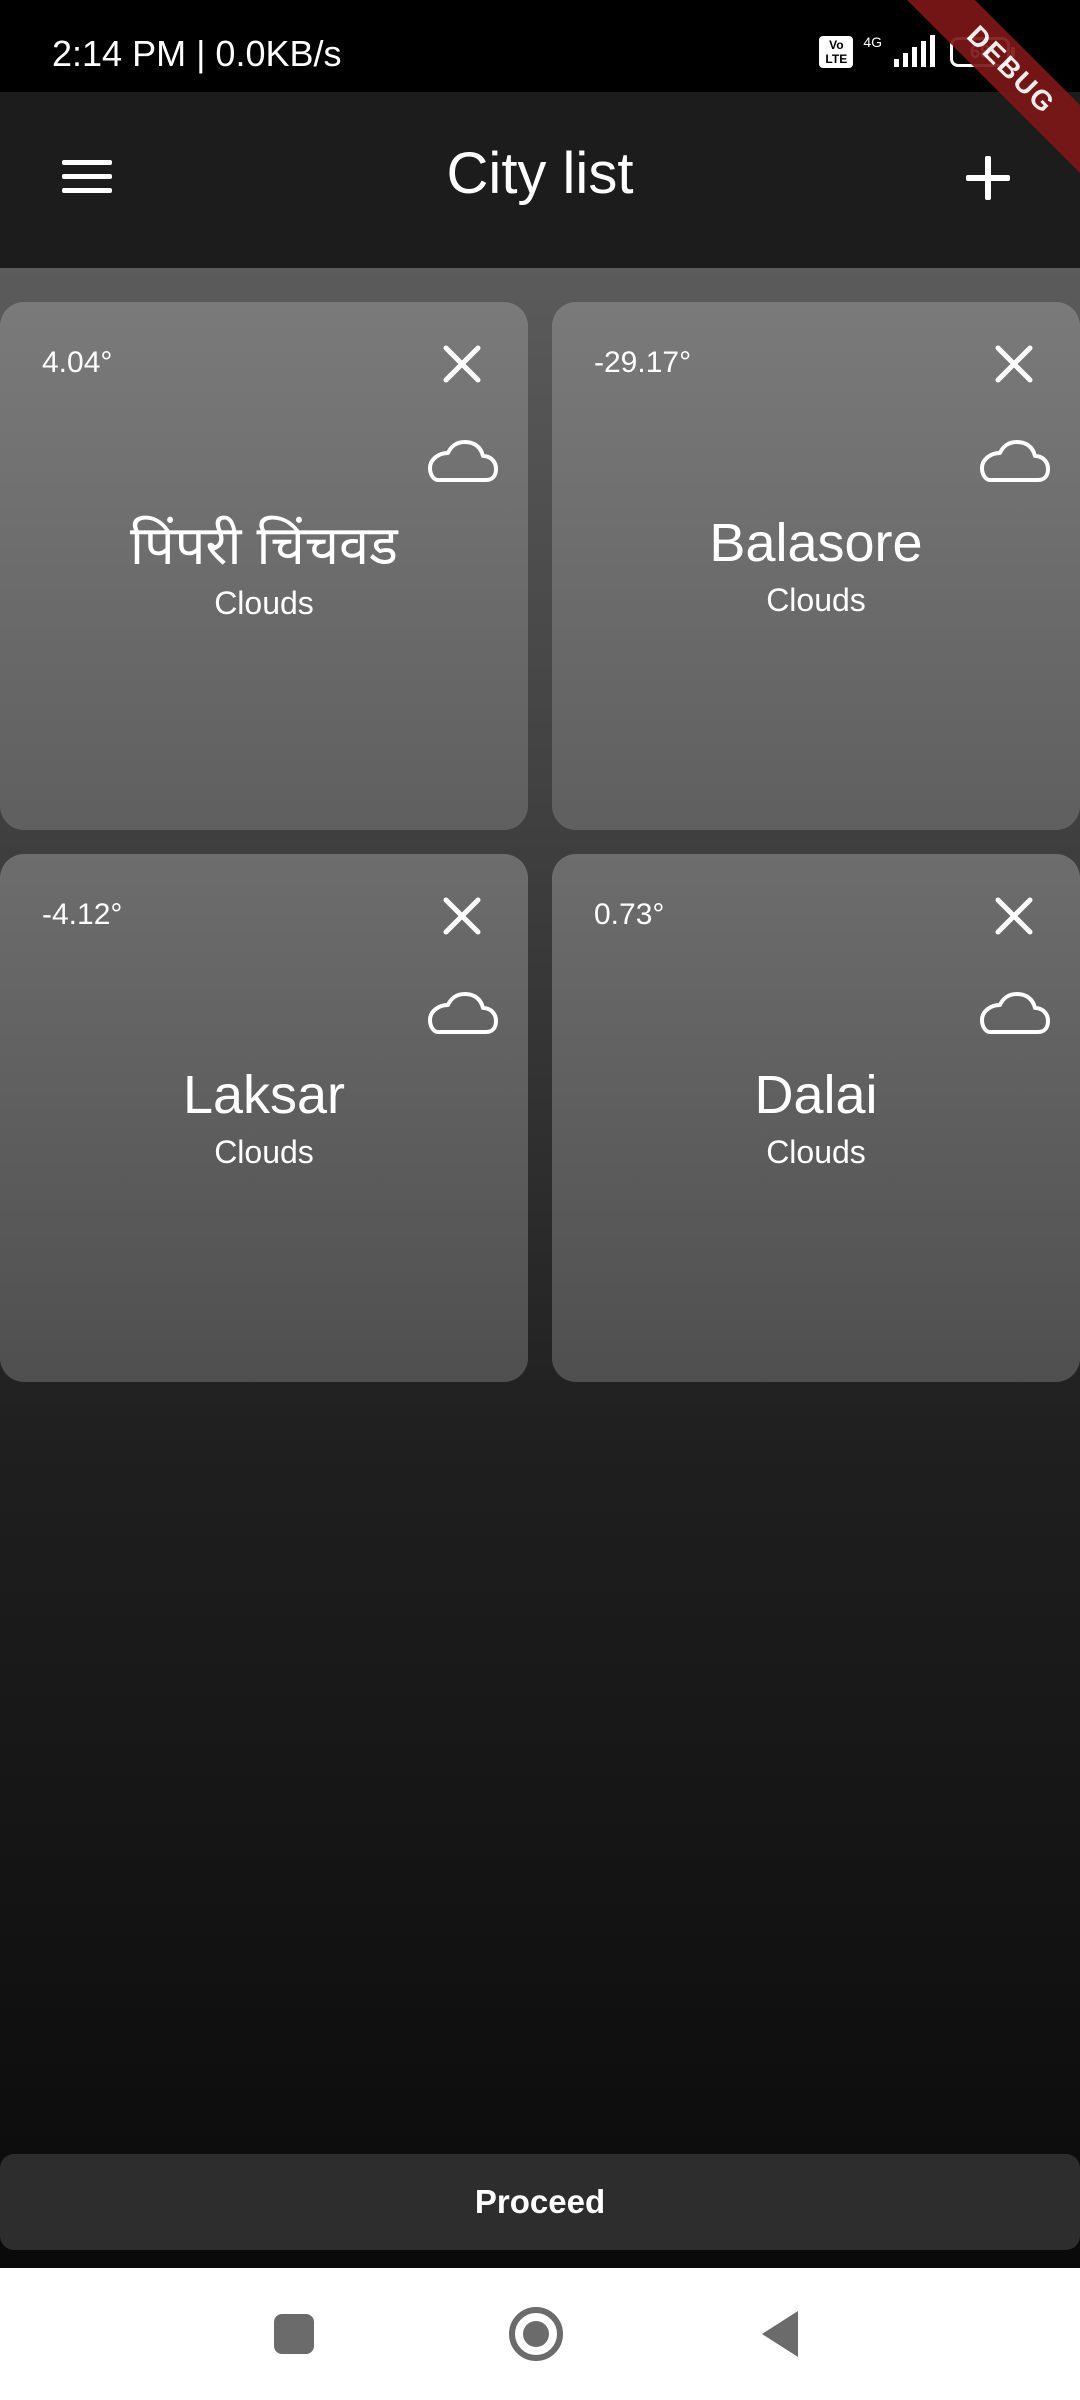 This screenshot has width=1080, height=2400. I want to click on recents-button, so click(294, 2334).